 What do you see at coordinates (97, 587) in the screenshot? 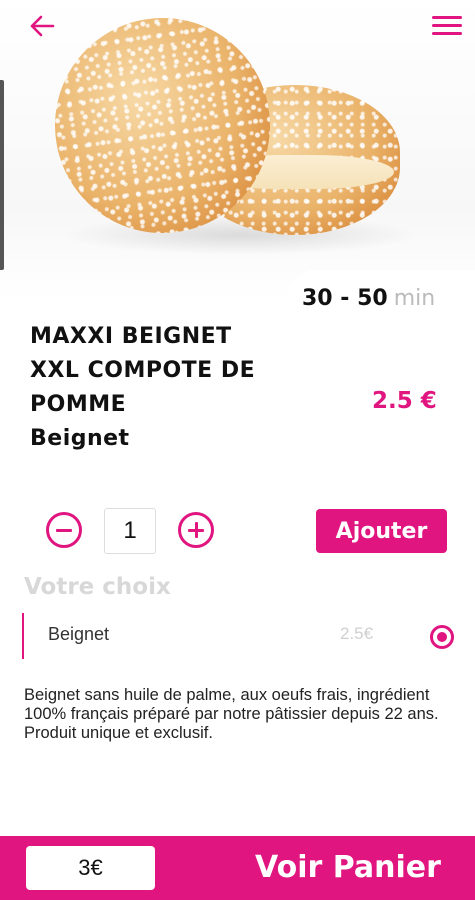
I see `choice-section-title: Votre choix` at bounding box center [97, 587].